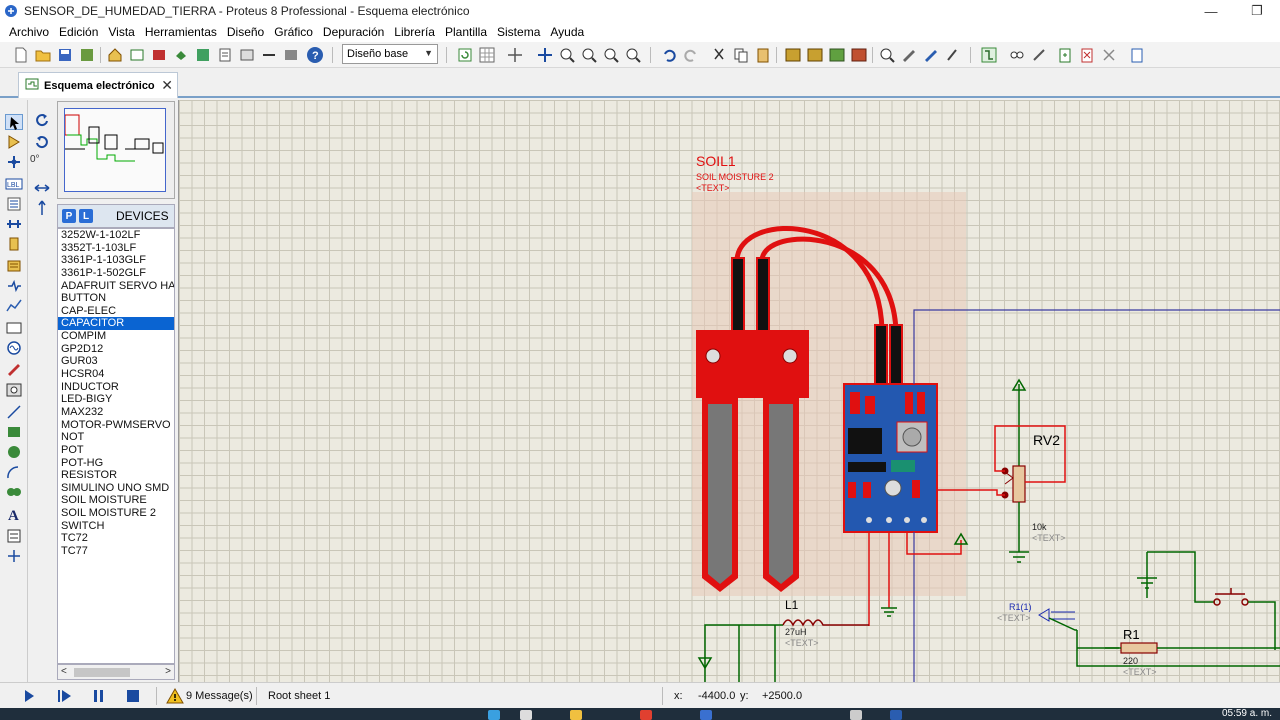 The image size is (1280, 720). I want to click on device-list-item: MAX232, so click(116, 412).